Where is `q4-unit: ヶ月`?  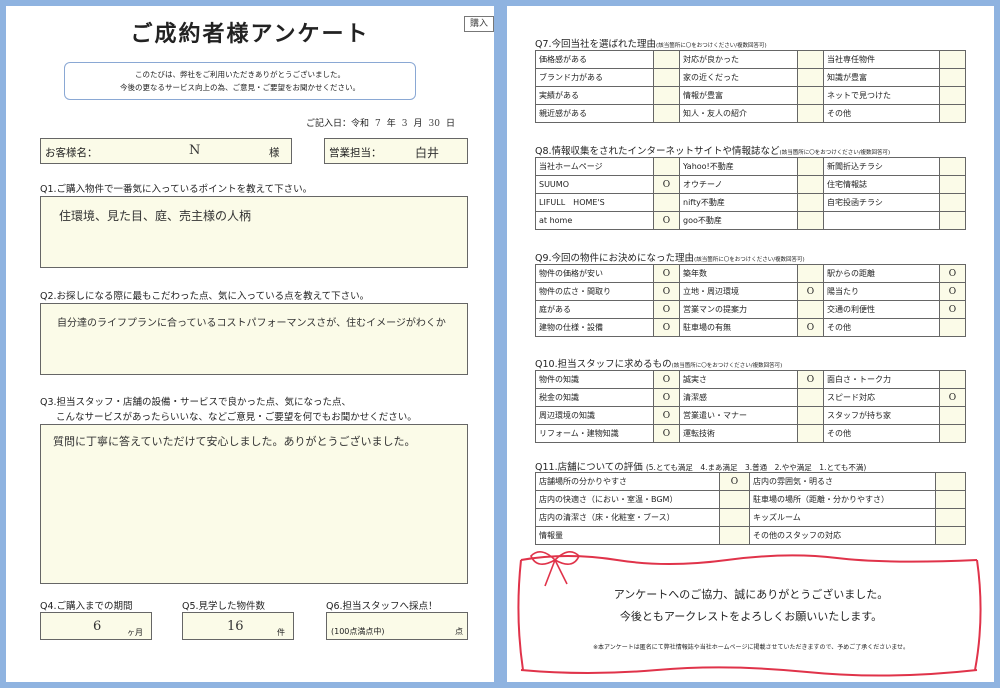 q4-unit: ヶ月 is located at coordinates (135, 632).